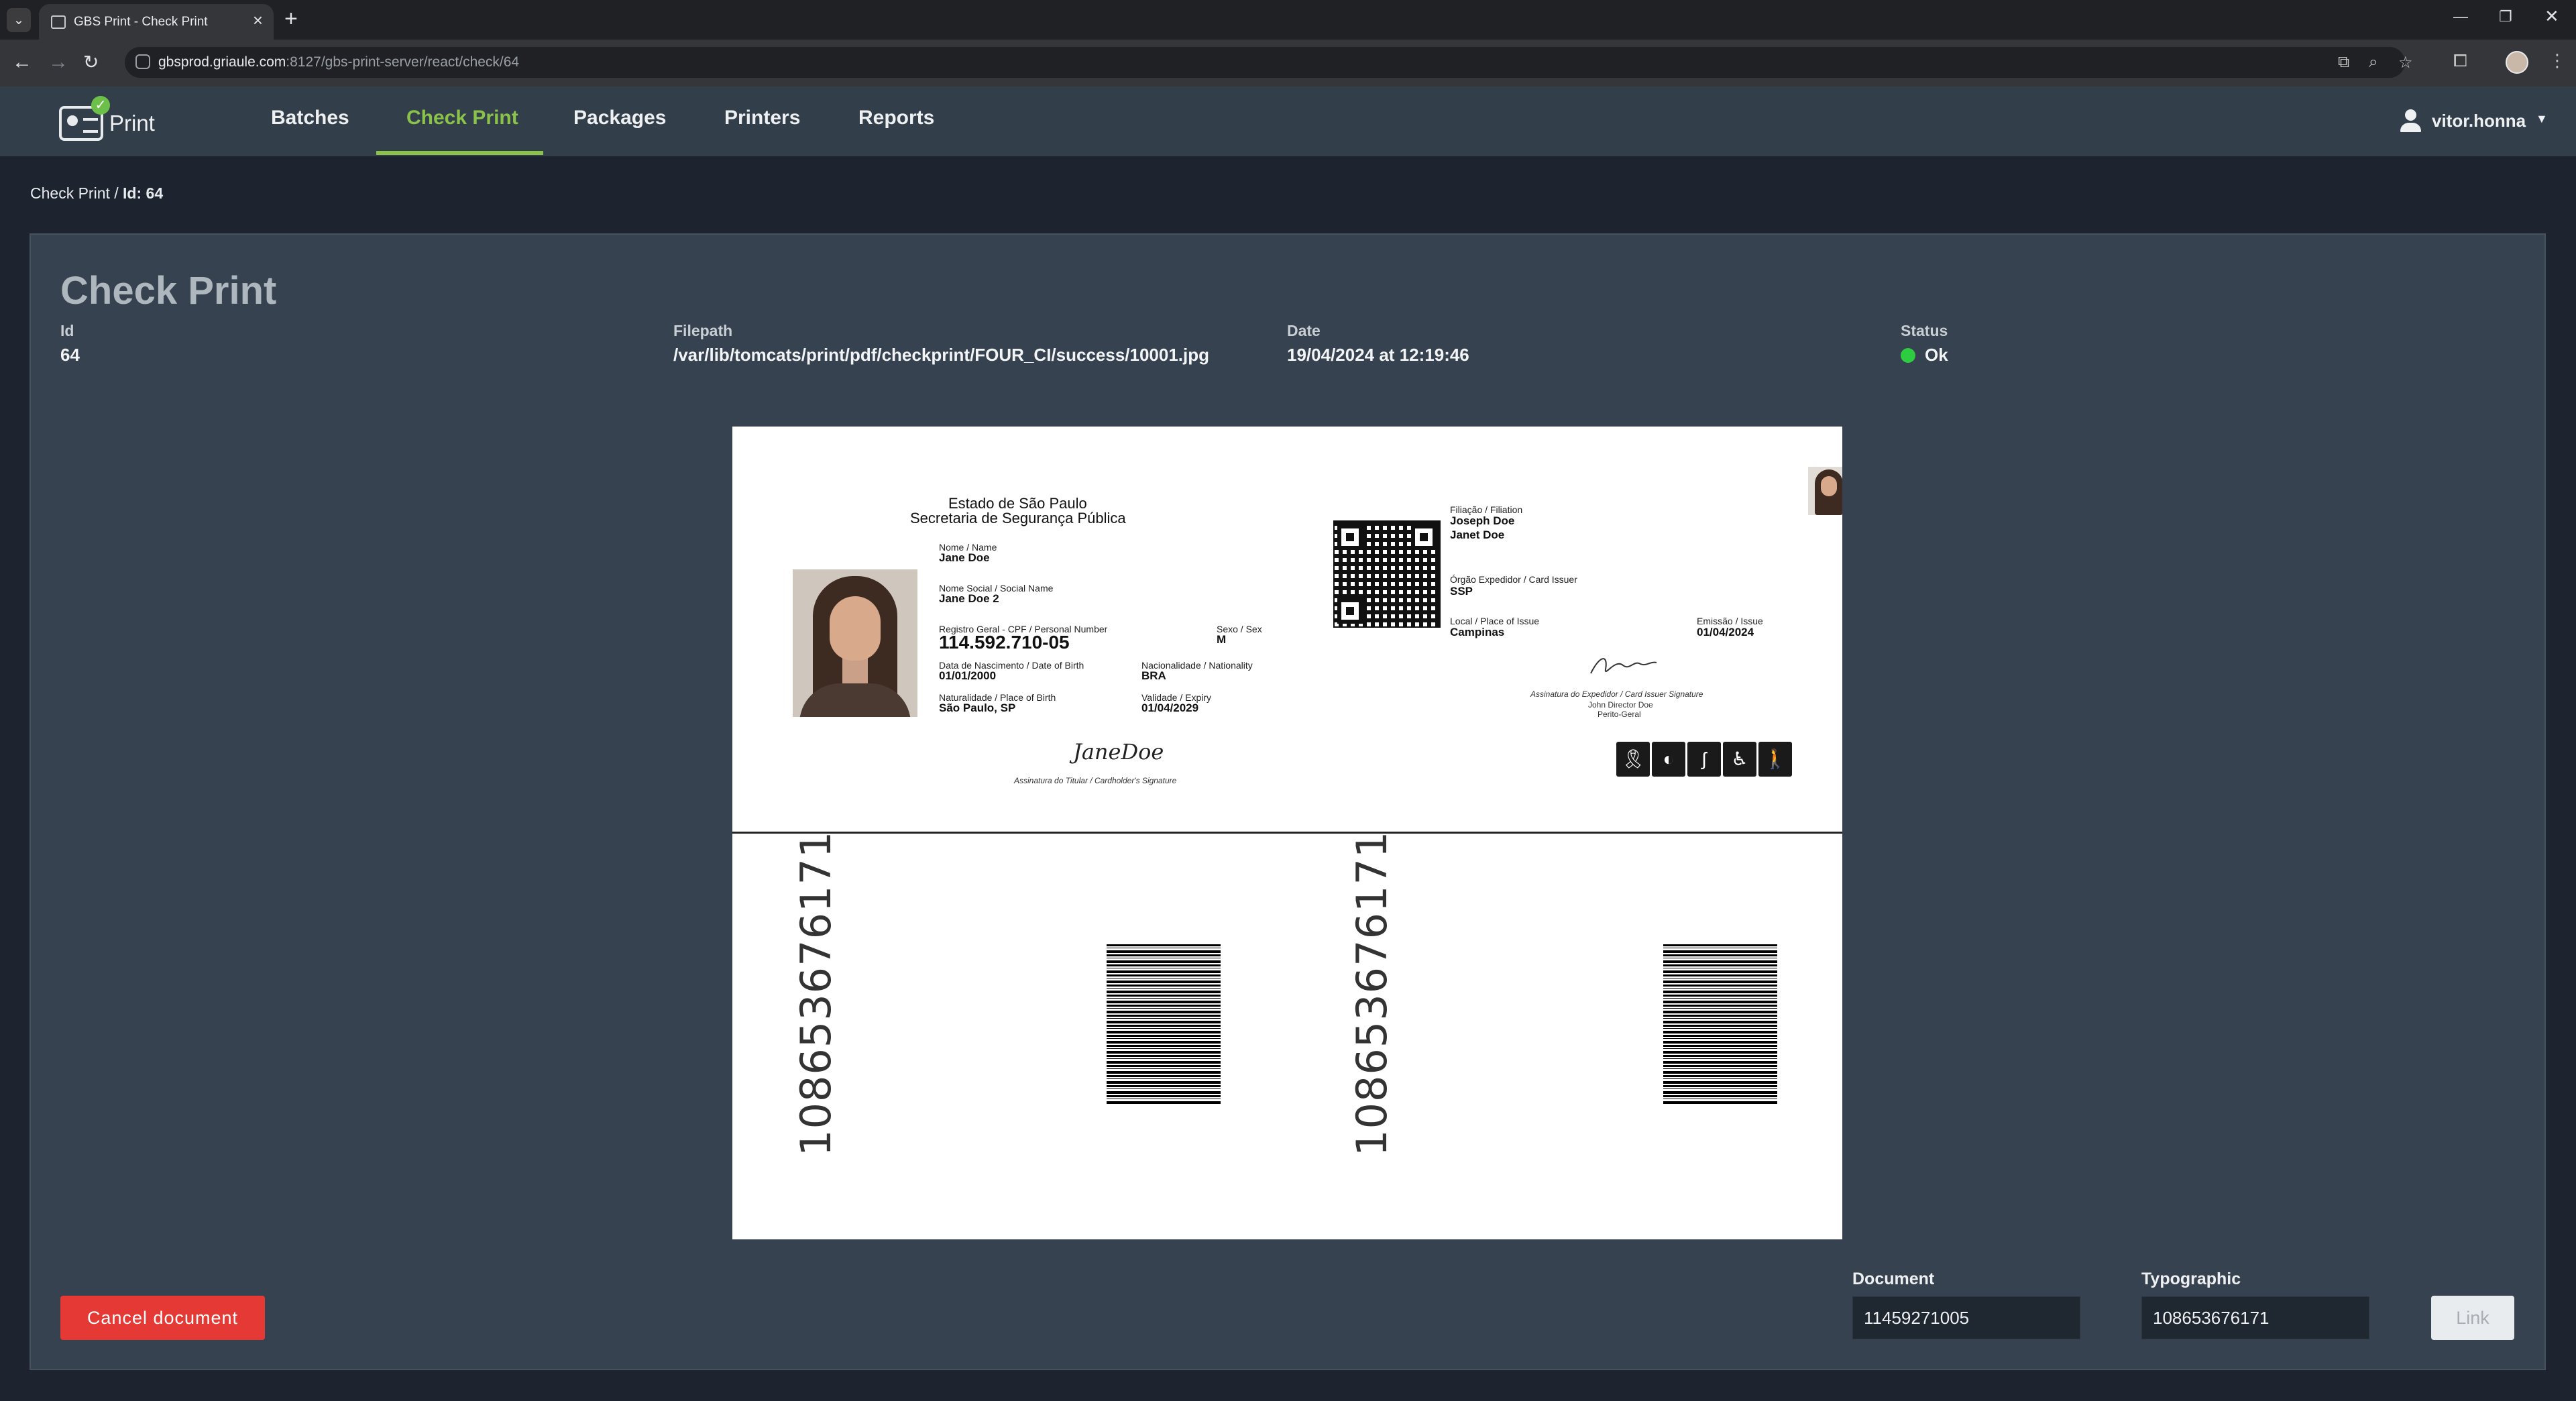 This screenshot has height=1401, width=2576. What do you see at coordinates (1482, 520) in the screenshot?
I see `father-value: Joseph Doe` at bounding box center [1482, 520].